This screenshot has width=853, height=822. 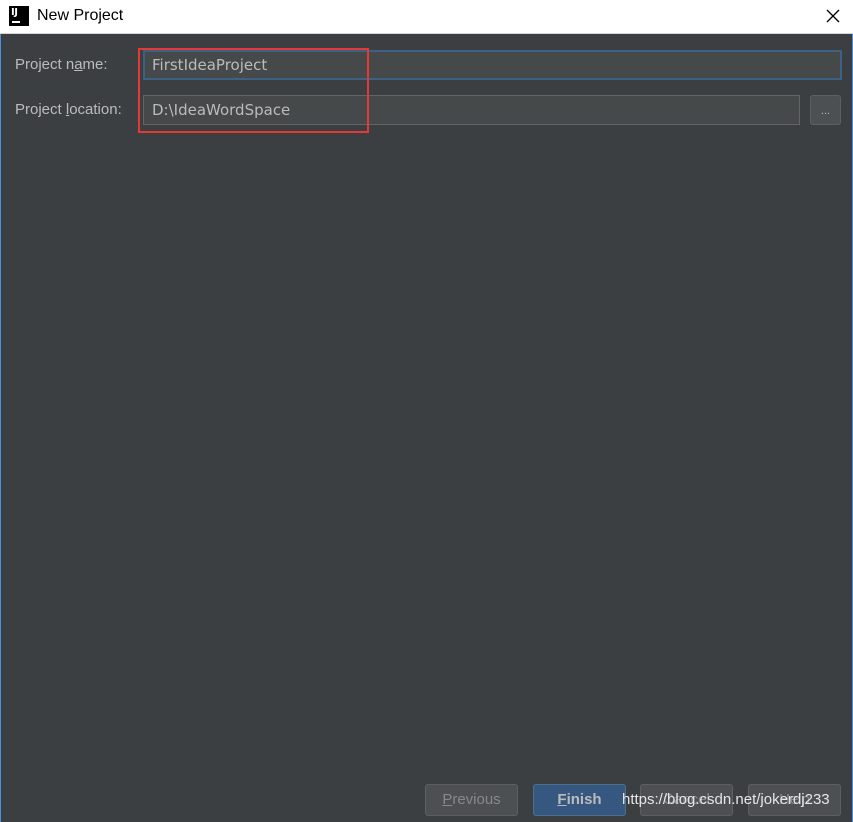 I want to click on intellij-idea-icon: IJ, so click(x=19, y=16).